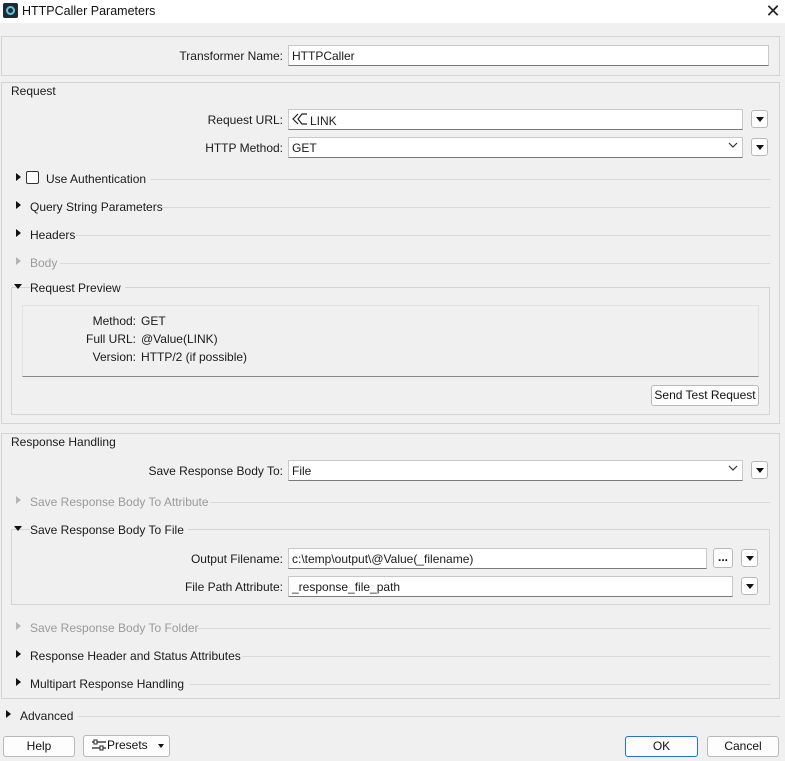  Describe the element at coordinates (497, 558) in the screenshot. I see `output-filename-input: c:\temp\output\@Value(_filename)` at that location.